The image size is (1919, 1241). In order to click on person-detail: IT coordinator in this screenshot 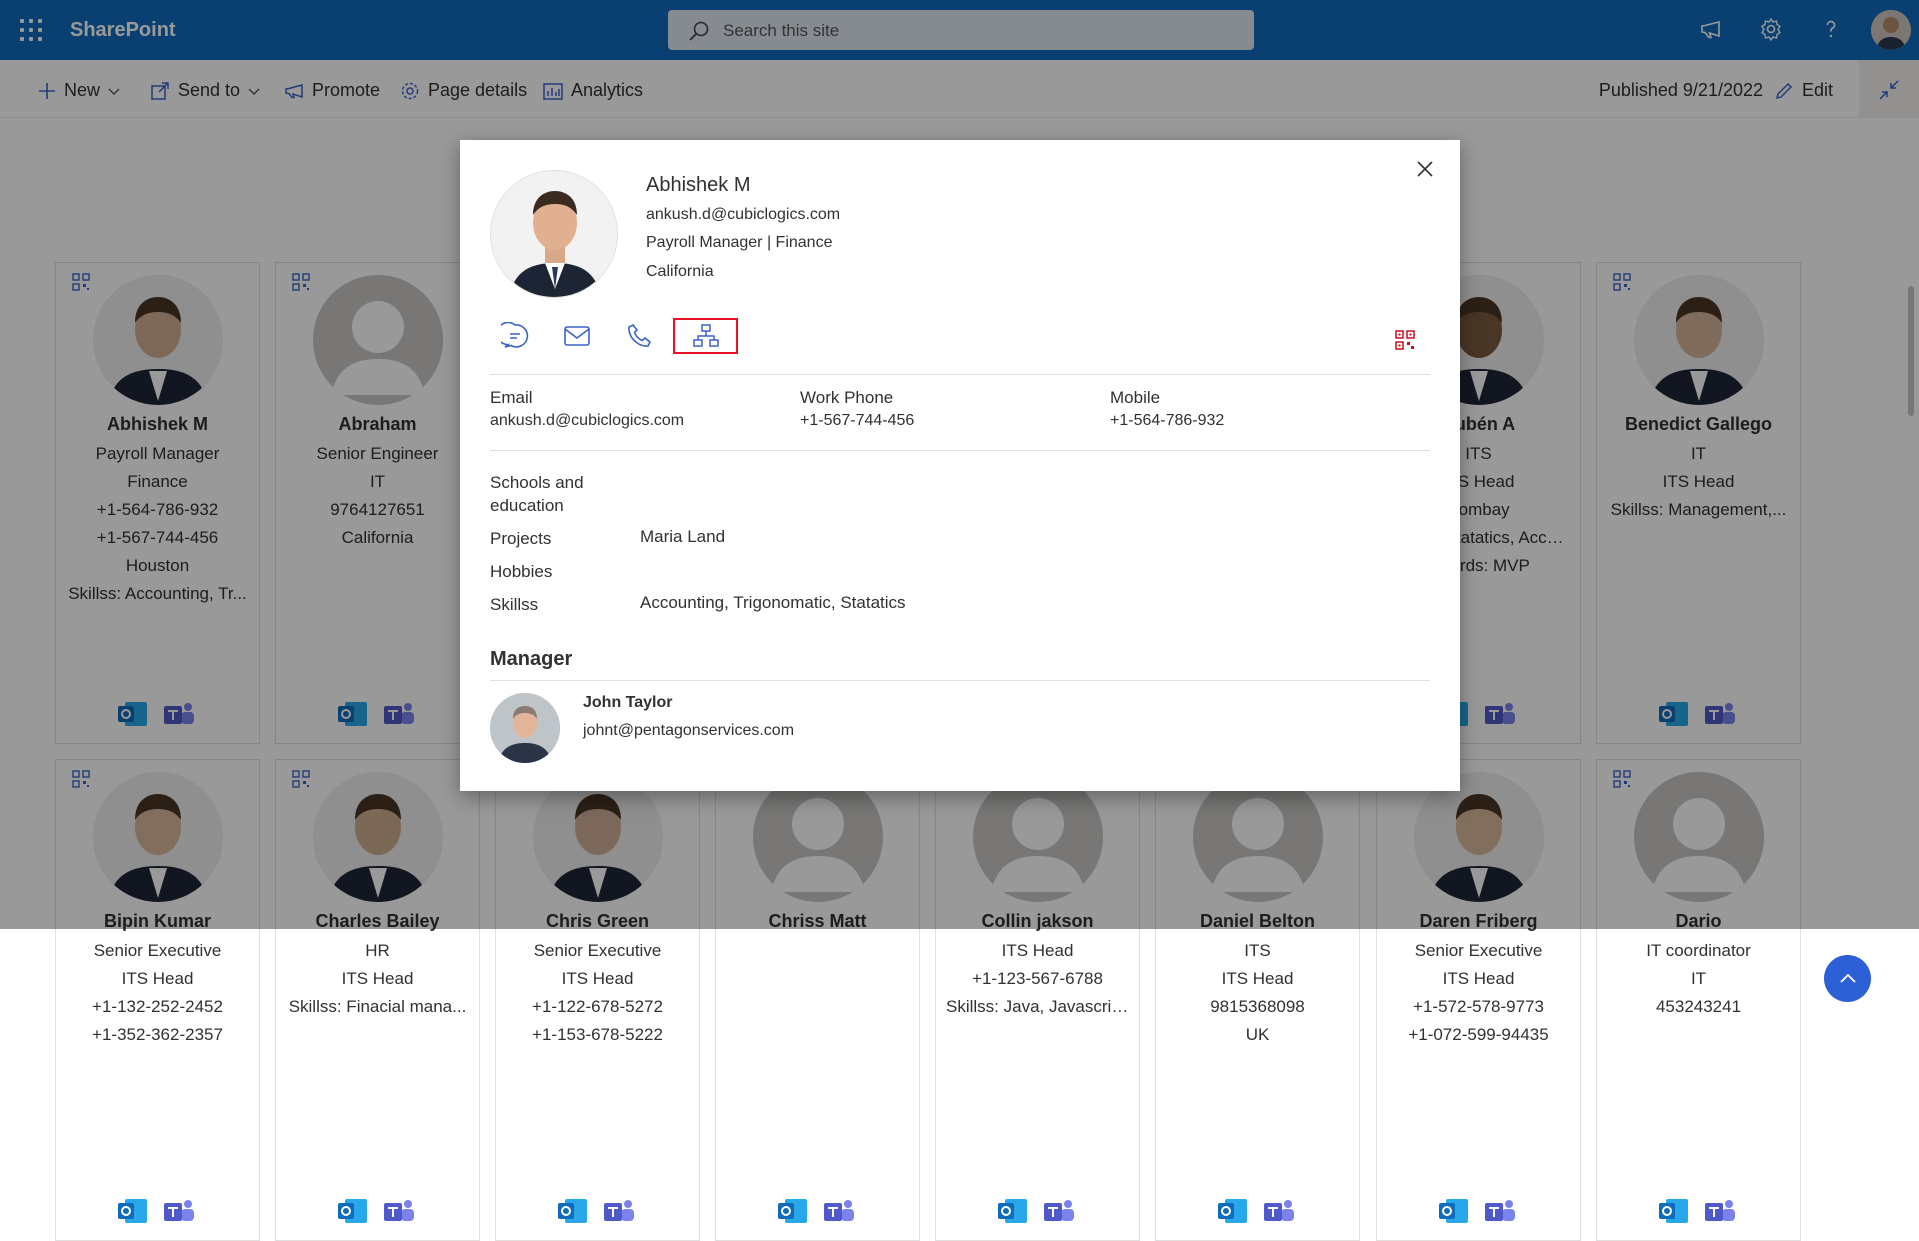, I will do `click(1698, 950)`.